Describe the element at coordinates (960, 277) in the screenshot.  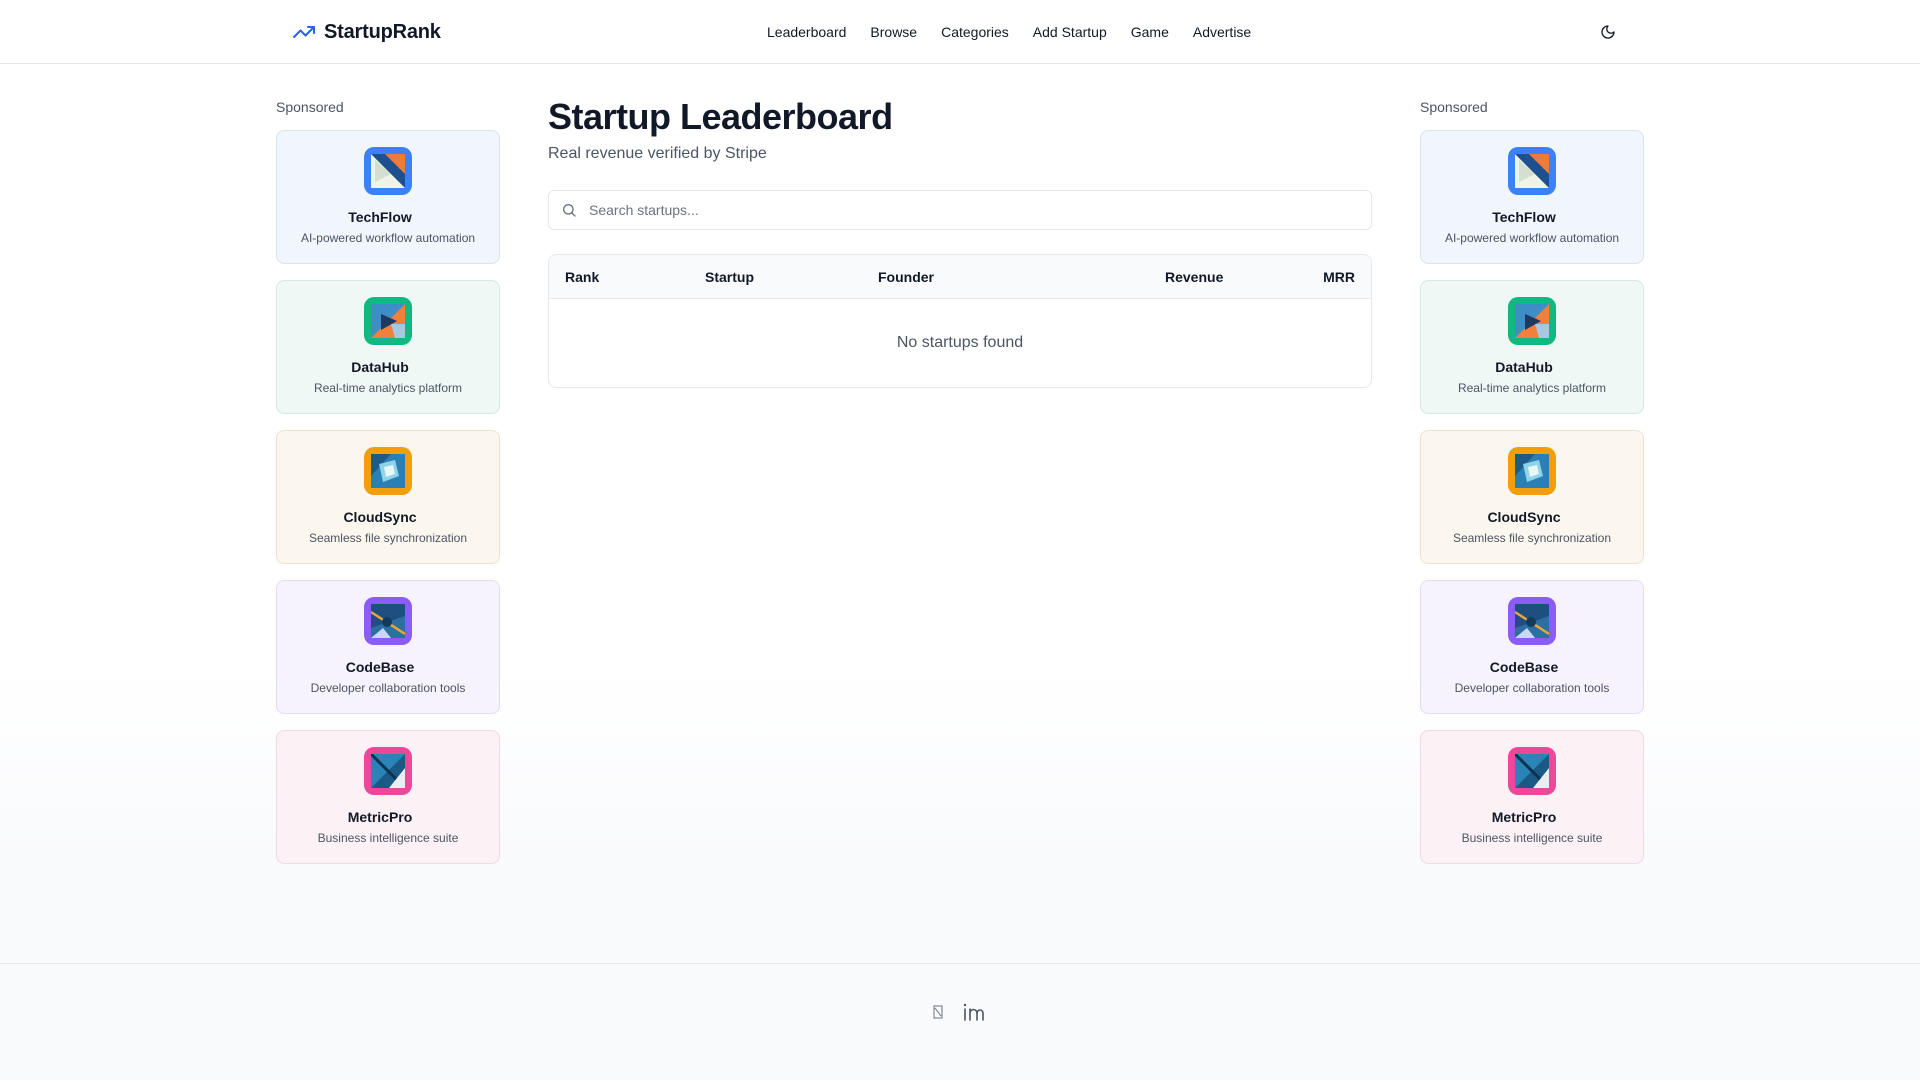
I see `table-header: Rank Startup Founder Revenue MRR` at that location.